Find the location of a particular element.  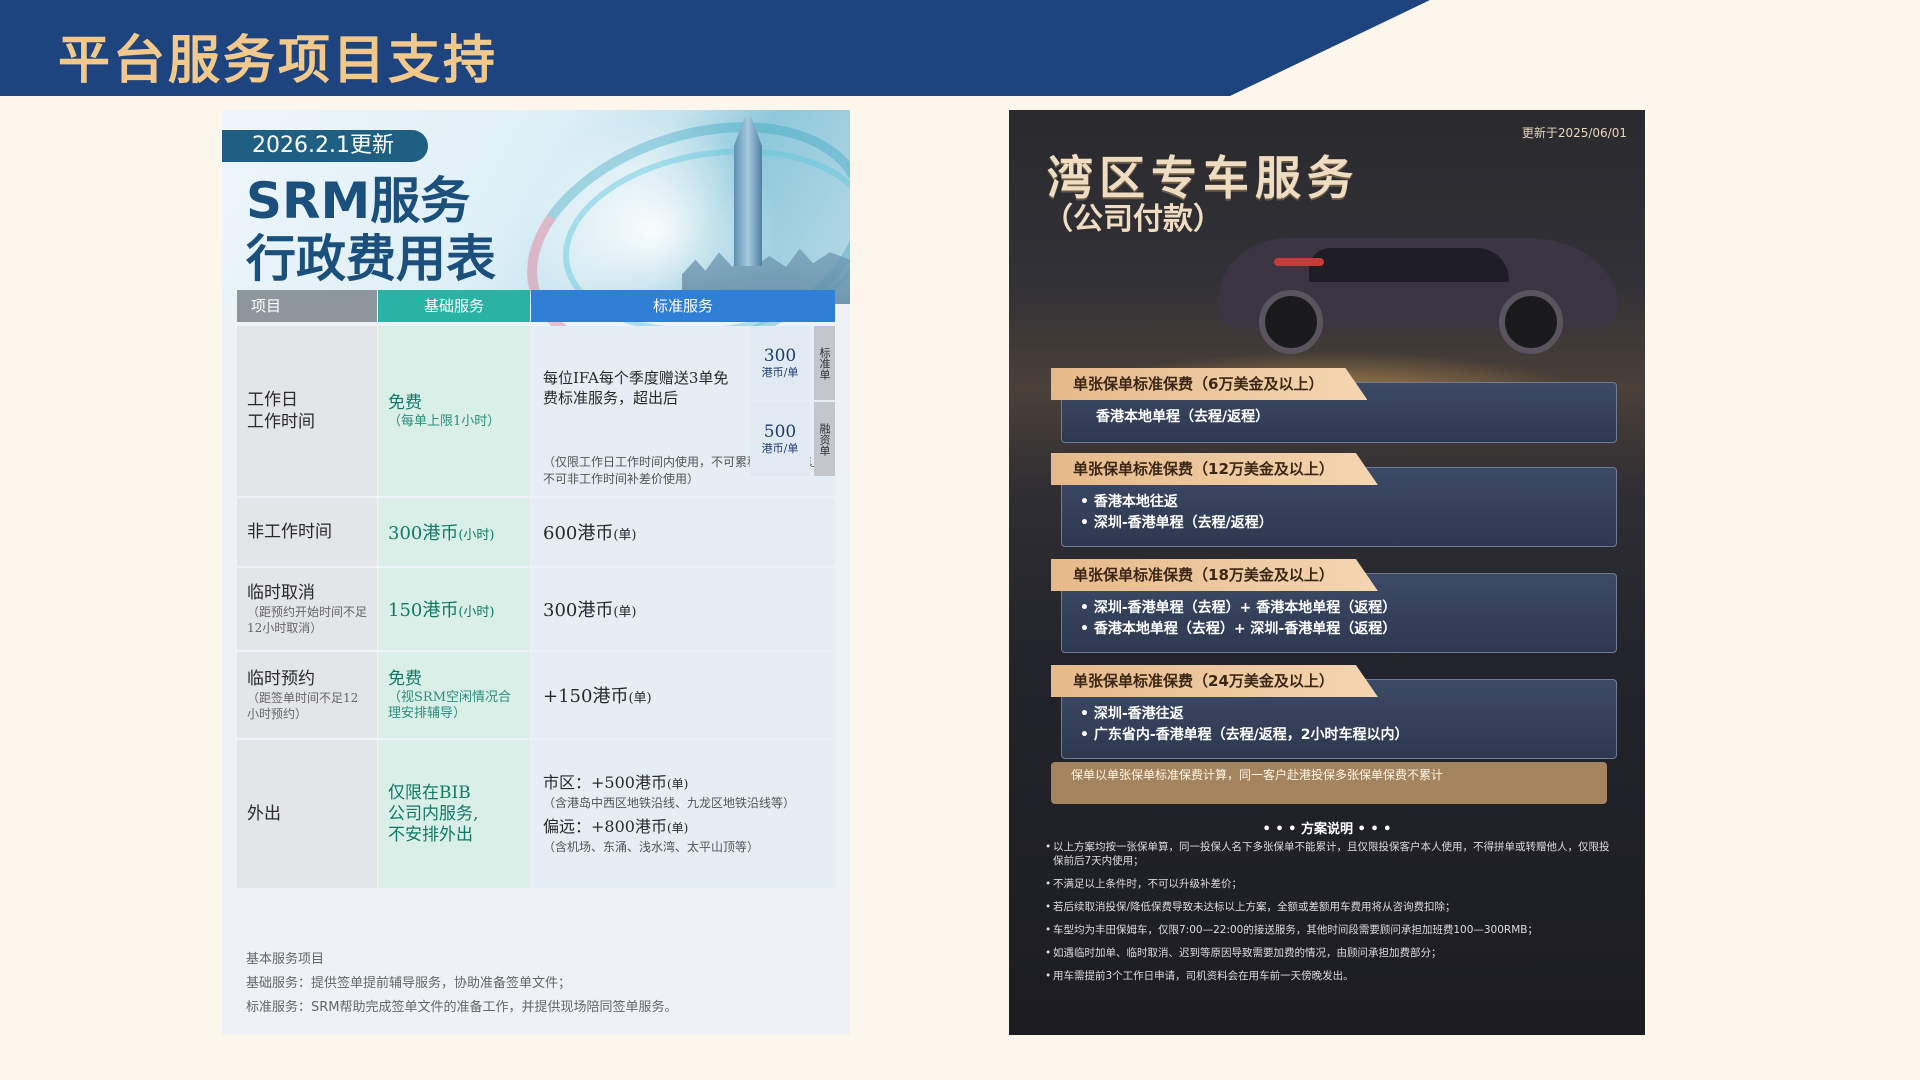

plan-tag: 单张保单标准保费（12万美金及以上） is located at coordinates (1214, 469).